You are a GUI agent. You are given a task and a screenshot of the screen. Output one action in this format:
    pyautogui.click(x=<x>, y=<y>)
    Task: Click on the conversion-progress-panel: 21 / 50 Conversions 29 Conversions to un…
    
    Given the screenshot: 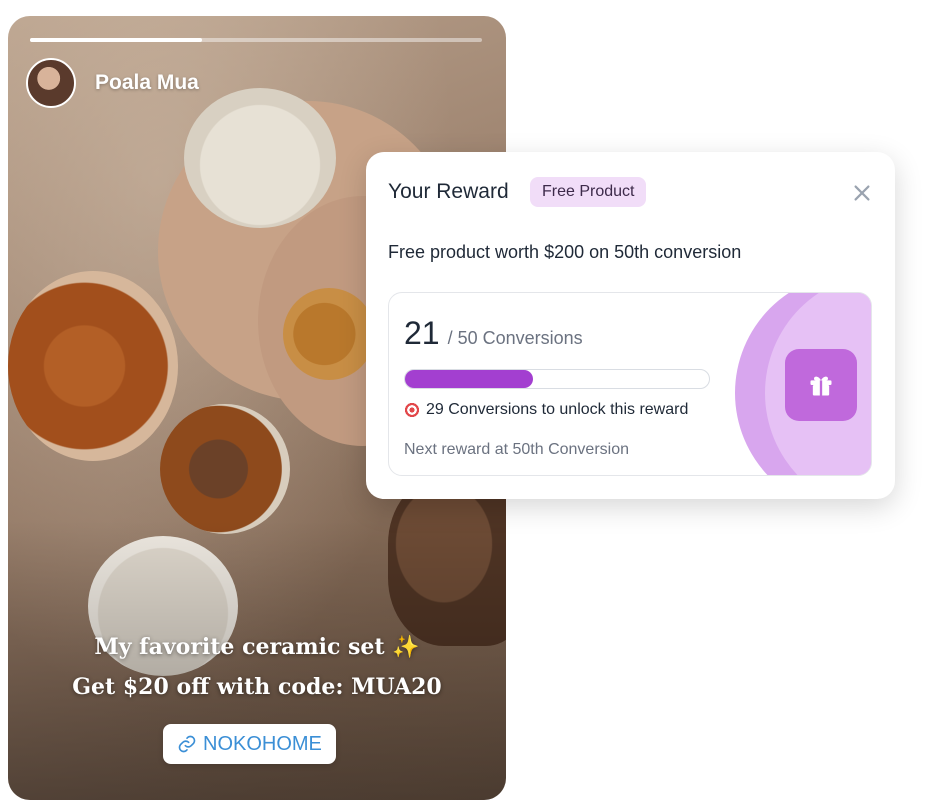 What is the action you would take?
    pyautogui.click(x=630, y=384)
    